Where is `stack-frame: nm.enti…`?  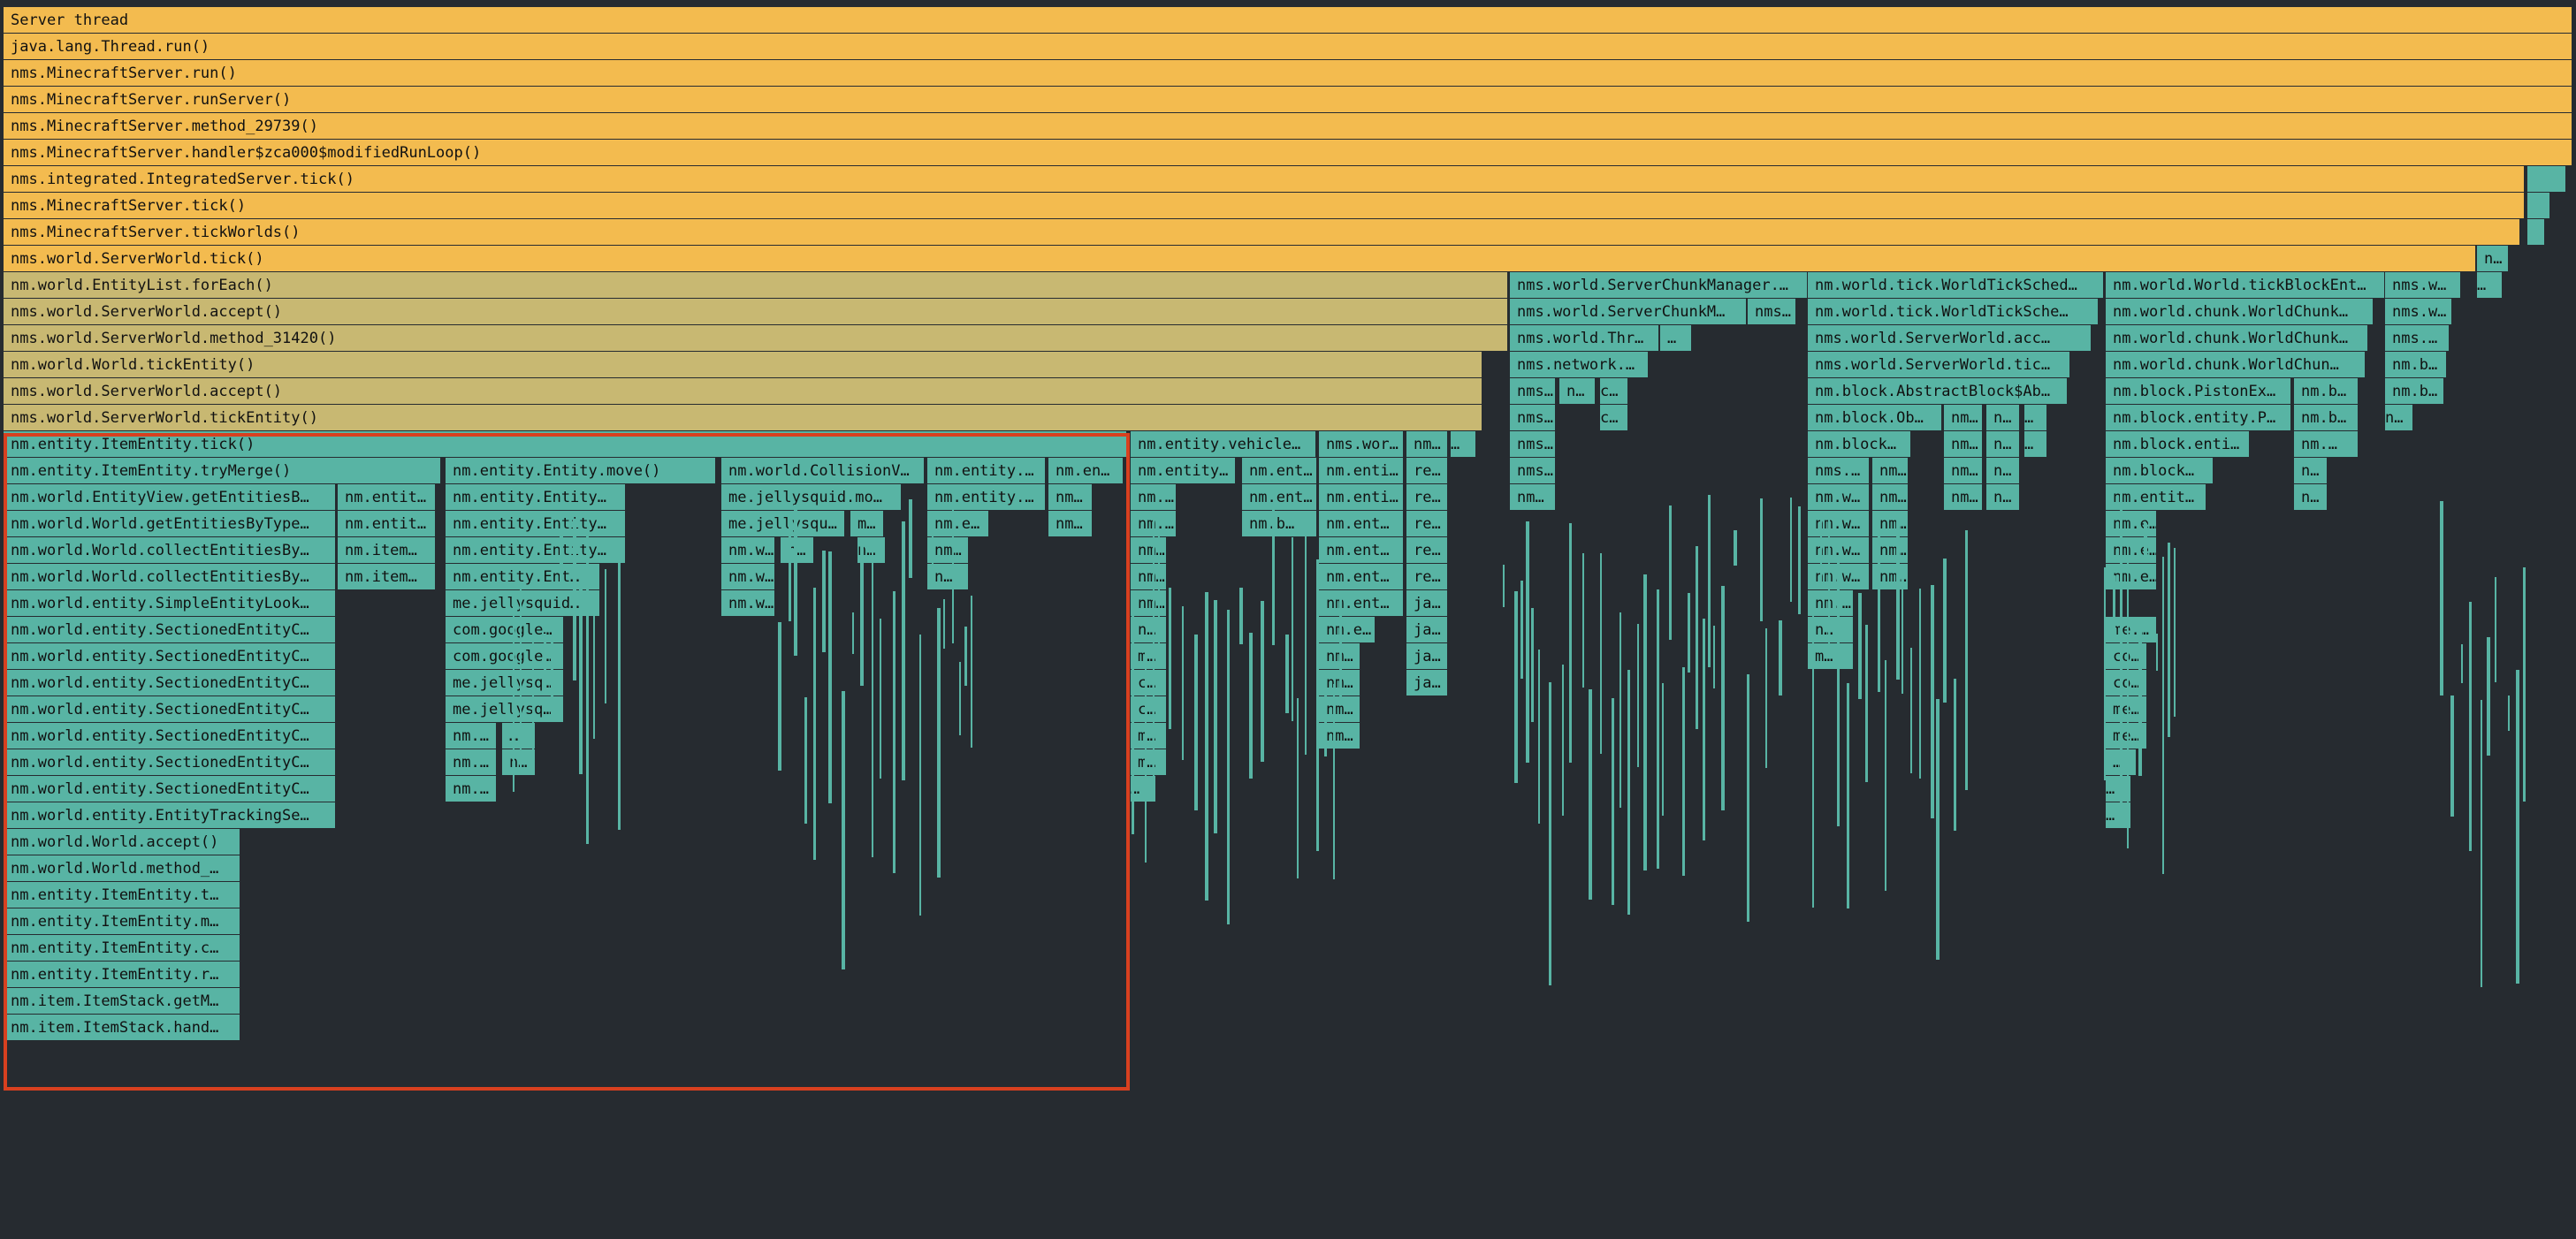
stack-frame: nm.enti… is located at coordinates (1361, 471).